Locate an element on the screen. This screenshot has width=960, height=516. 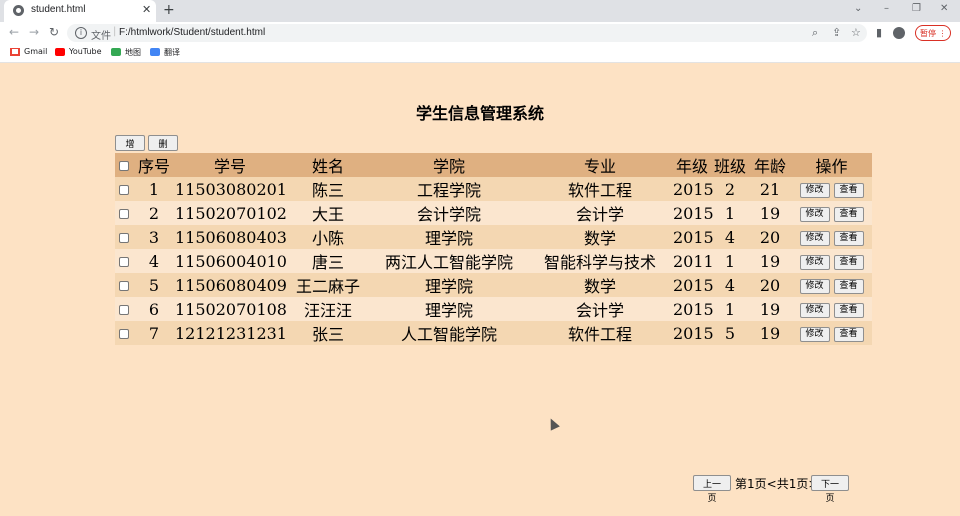
delete-button: 删除 is located at coordinates (163, 149).